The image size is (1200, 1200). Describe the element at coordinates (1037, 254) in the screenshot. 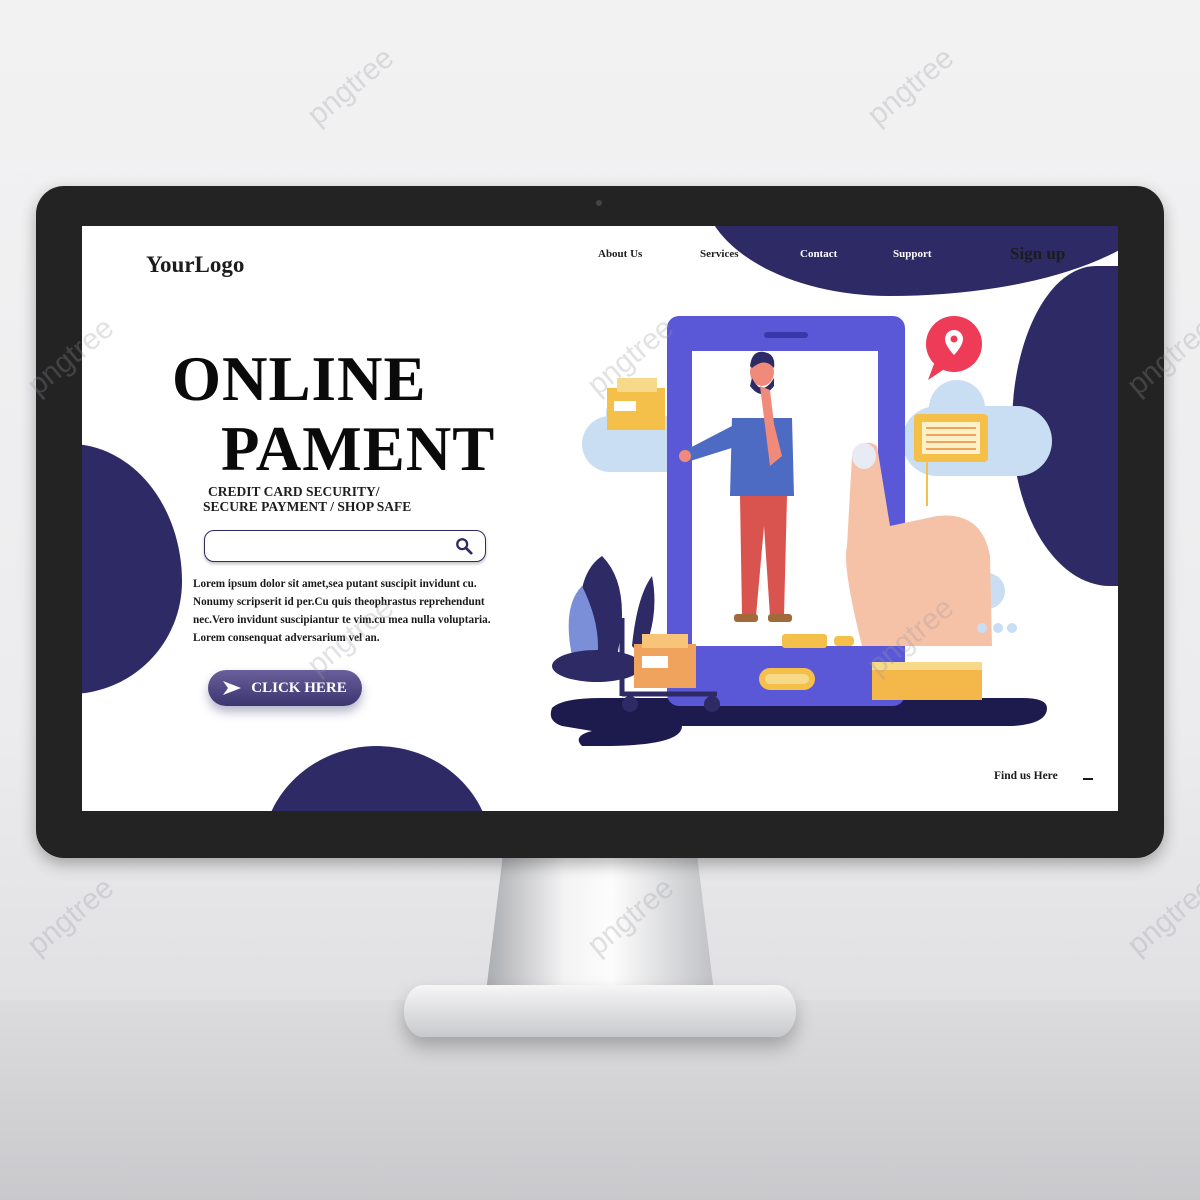

I see `signup-link: Sign up` at that location.